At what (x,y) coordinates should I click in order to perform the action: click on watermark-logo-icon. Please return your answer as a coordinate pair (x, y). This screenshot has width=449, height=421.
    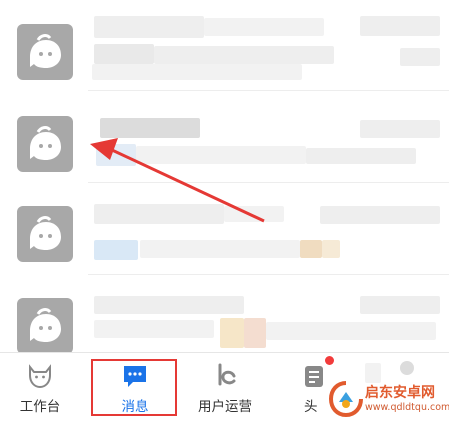
    Looking at the image, I should click on (345, 399).